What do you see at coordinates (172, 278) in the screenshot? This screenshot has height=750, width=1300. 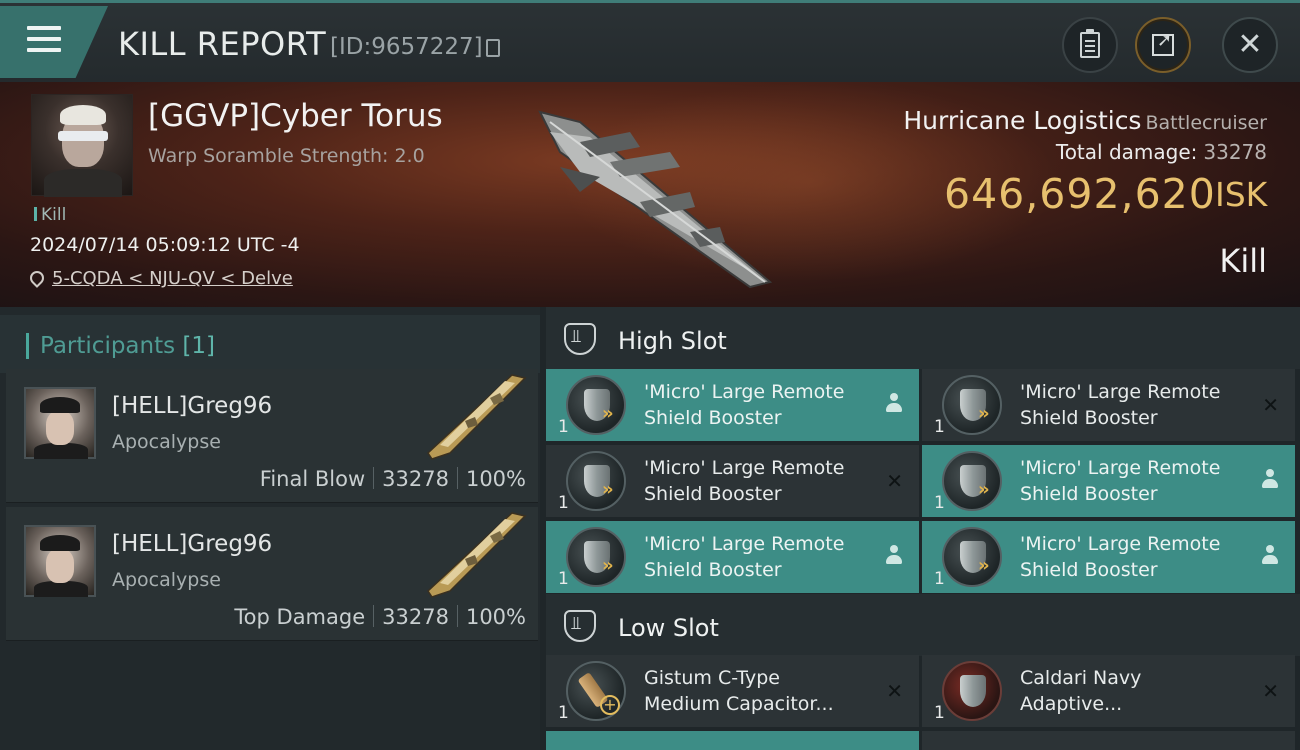 I see `location-link: 5-CQDA < NJU-QV < Delve` at bounding box center [172, 278].